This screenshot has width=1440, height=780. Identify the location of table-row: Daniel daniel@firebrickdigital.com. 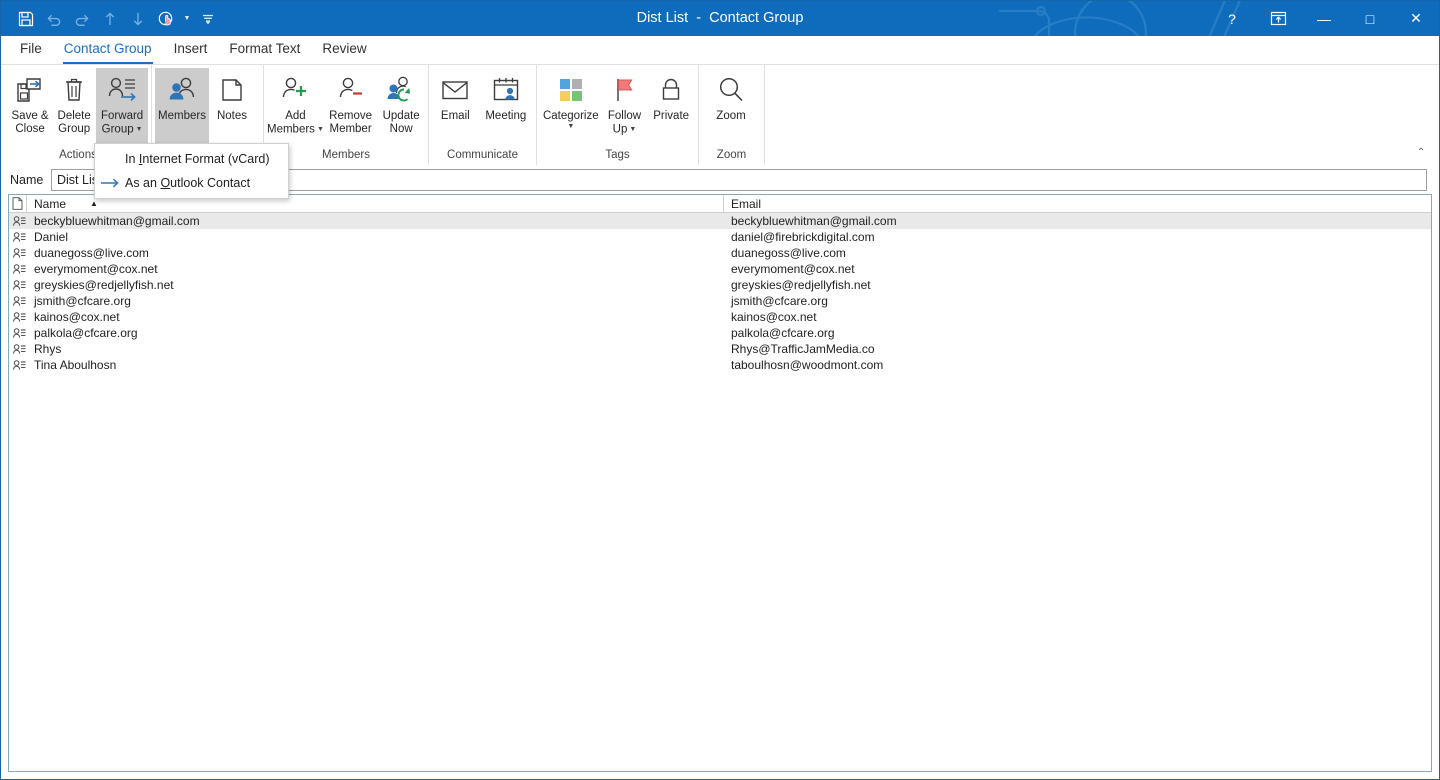
(720, 237).